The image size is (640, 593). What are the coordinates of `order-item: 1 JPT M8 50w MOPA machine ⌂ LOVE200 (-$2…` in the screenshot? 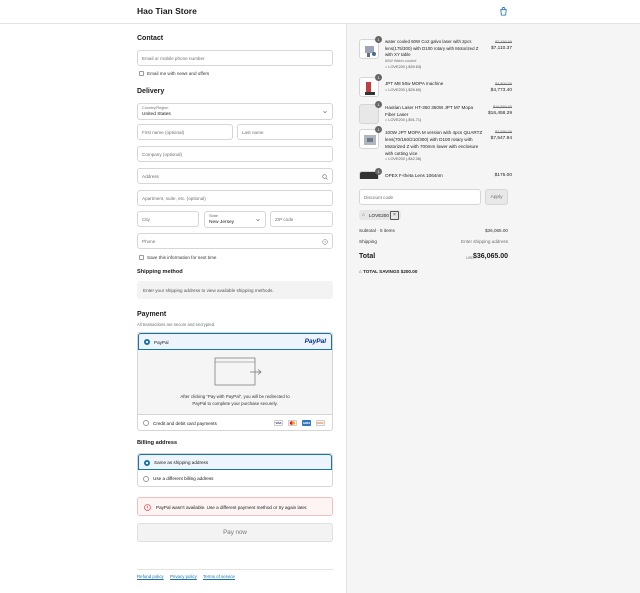 It's located at (435, 85).